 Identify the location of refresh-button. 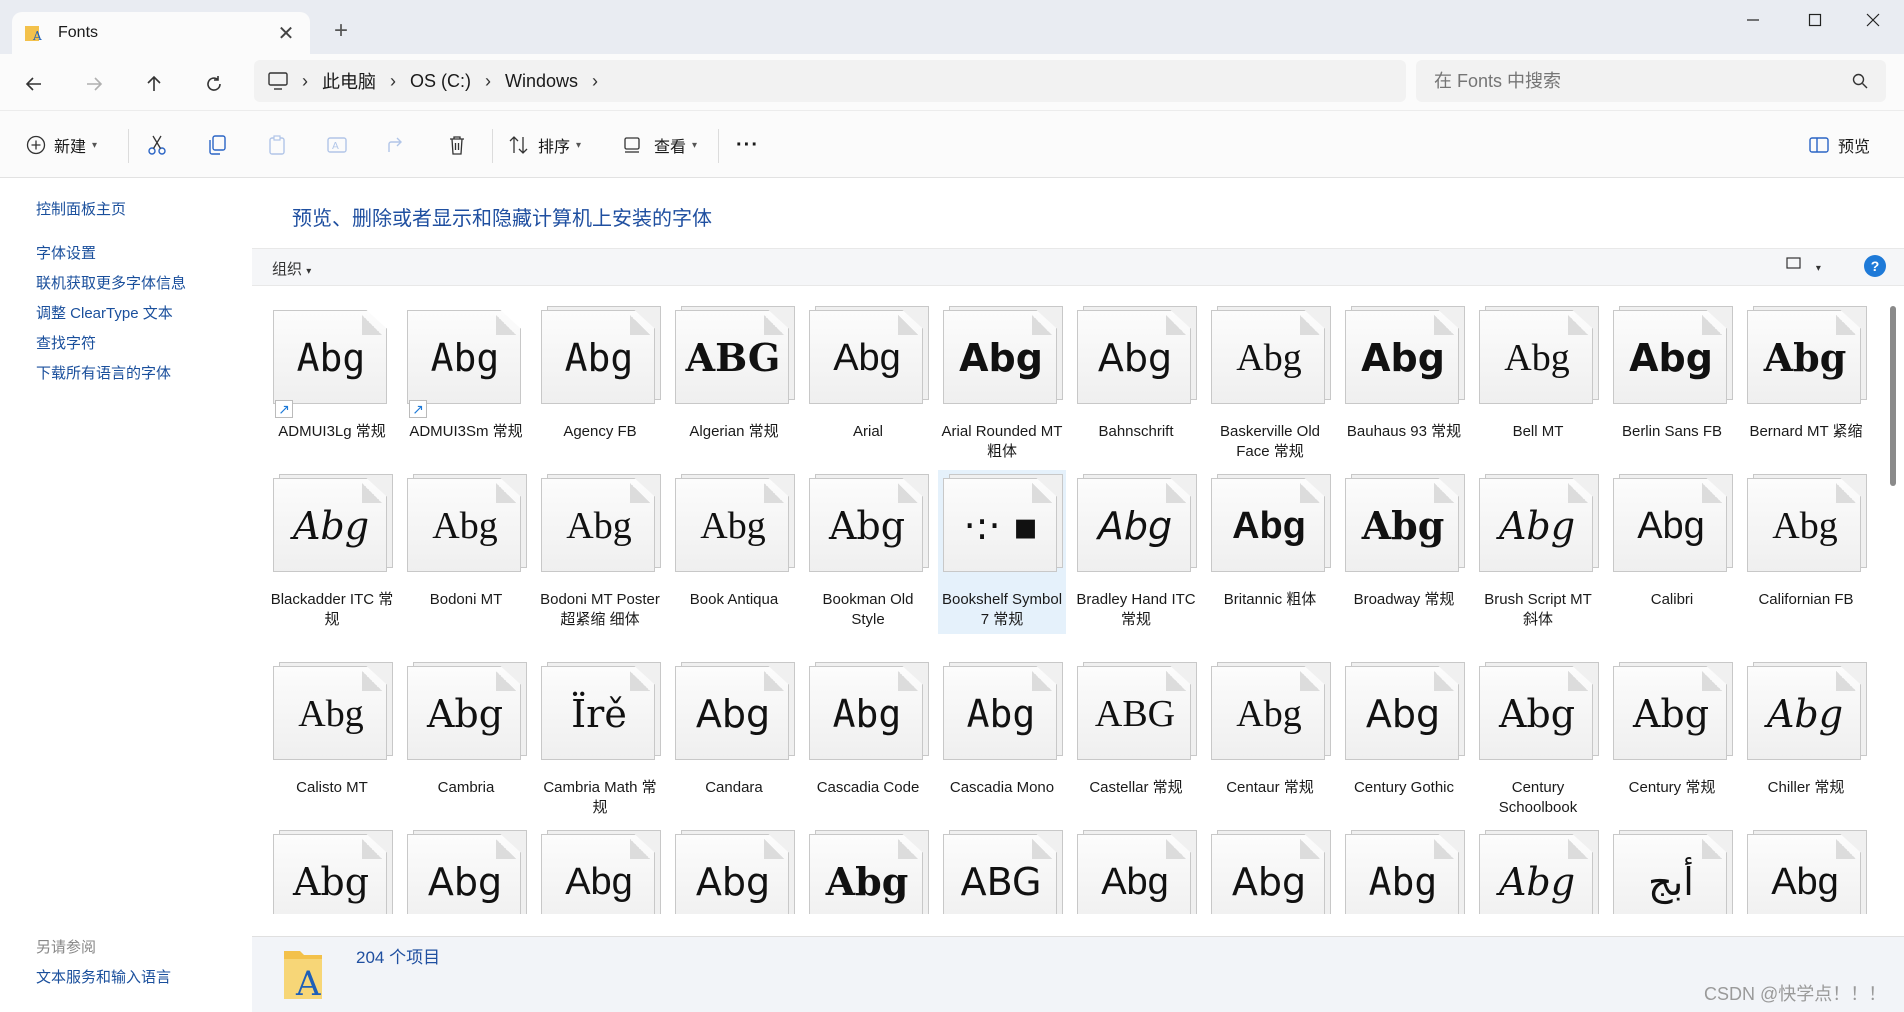
(214, 84).